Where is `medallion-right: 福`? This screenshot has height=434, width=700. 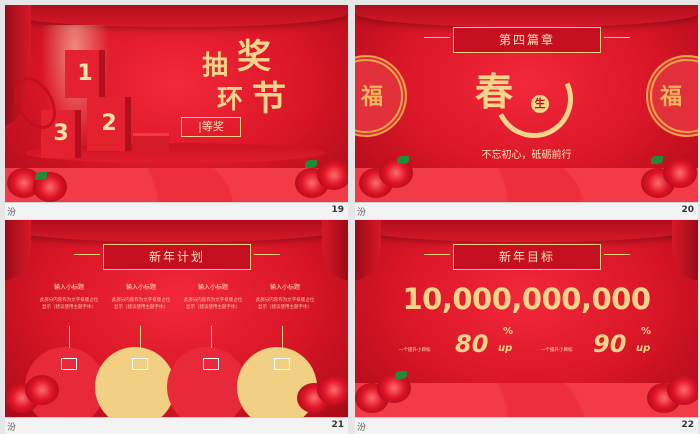
medallion-right: 福 is located at coordinates (672, 96).